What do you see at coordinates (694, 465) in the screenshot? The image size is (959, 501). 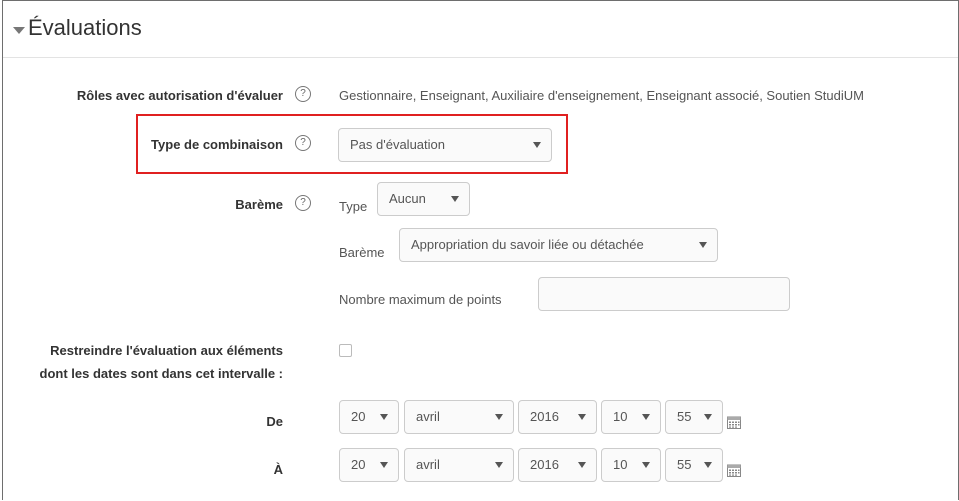 I see `to-minute-select: 55` at bounding box center [694, 465].